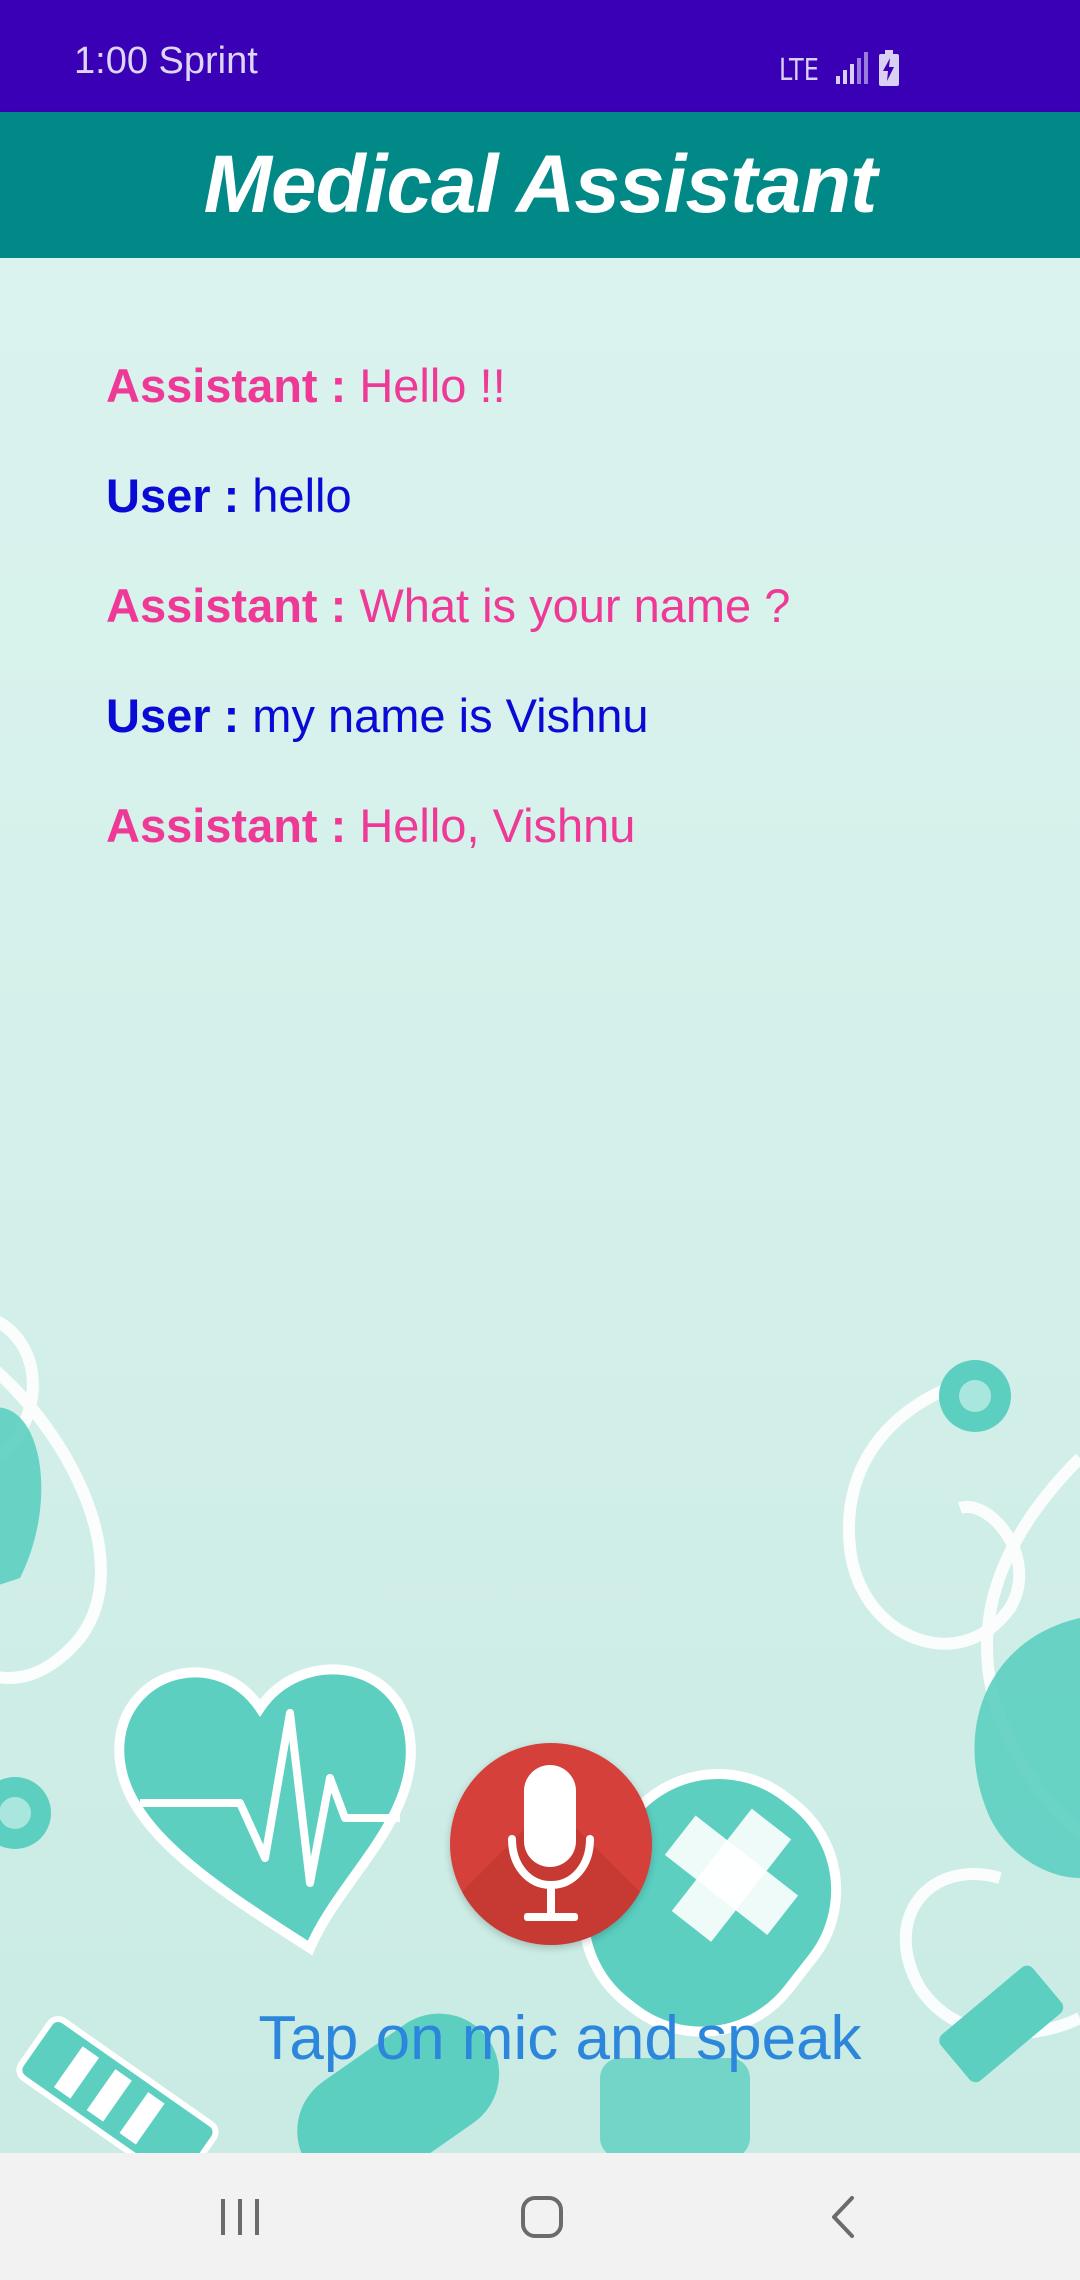 Image resolution: width=1080 pixels, height=2280 pixels. What do you see at coordinates (166, 61) in the screenshot?
I see `status-time-carrier: 1:00 Sprint` at bounding box center [166, 61].